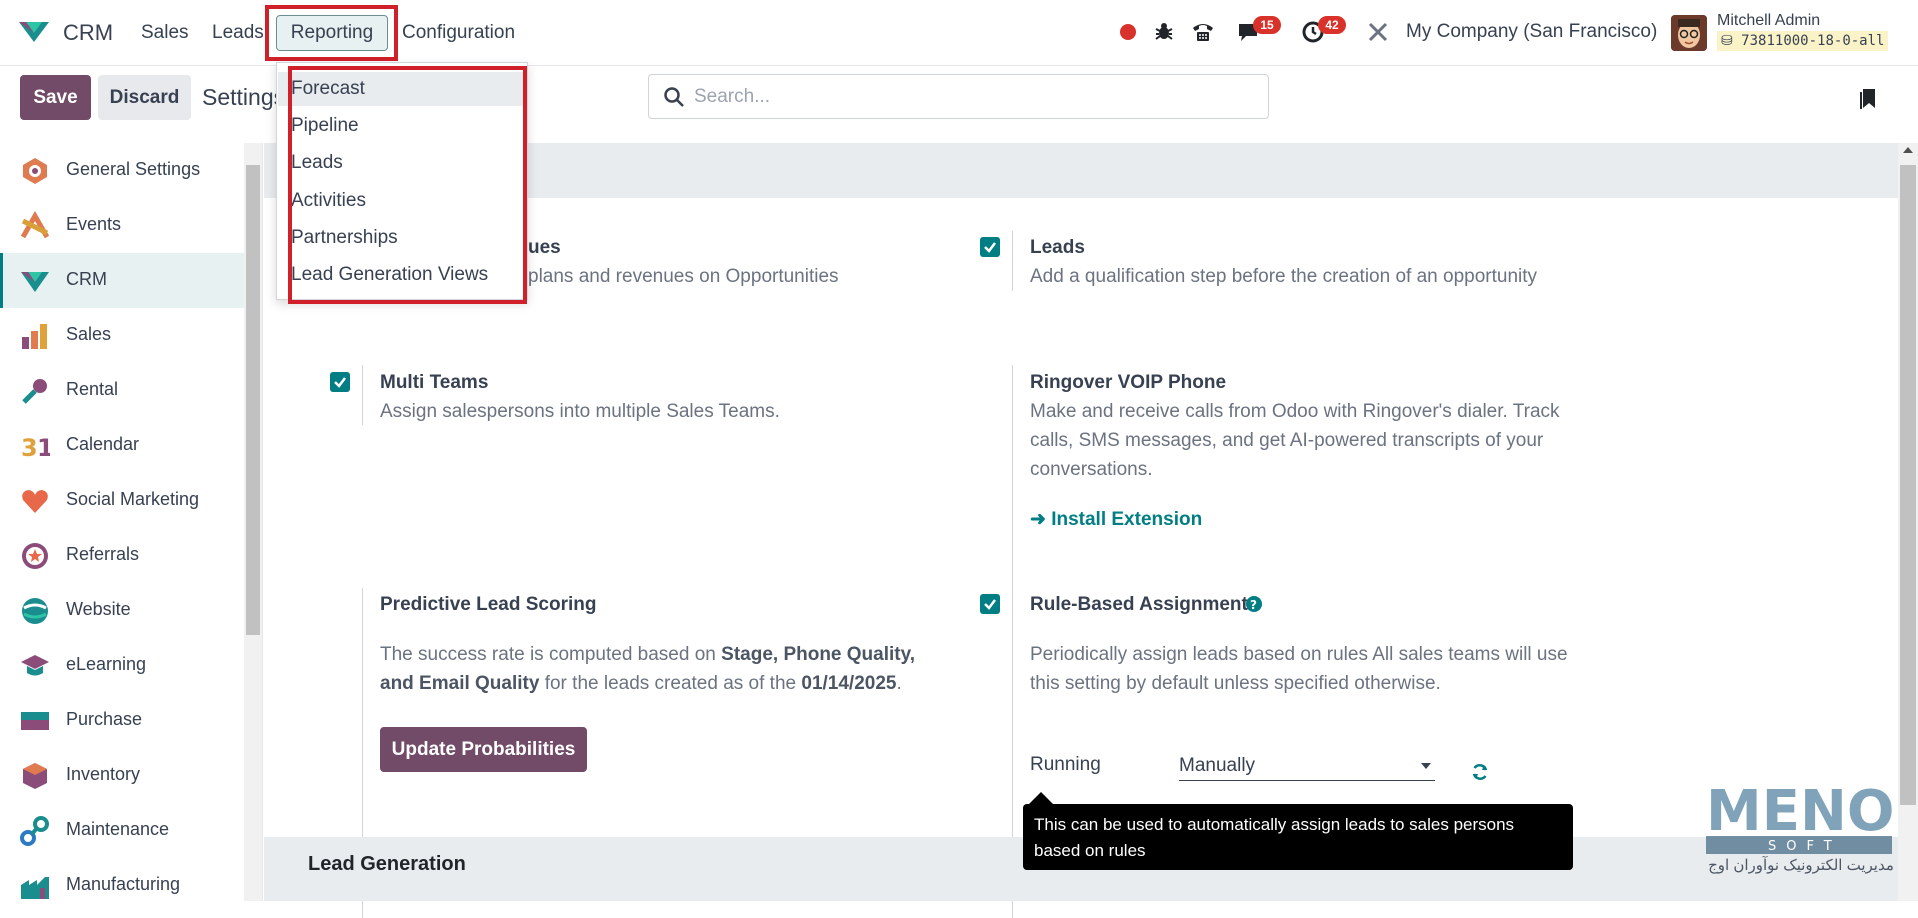 Image resolution: width=1918 pixels, height=918 pixels. What do you see at coordinates (1267, 25) in the screenshot?
I see `messages-badge: 15` at bounding box center [1267, 25].